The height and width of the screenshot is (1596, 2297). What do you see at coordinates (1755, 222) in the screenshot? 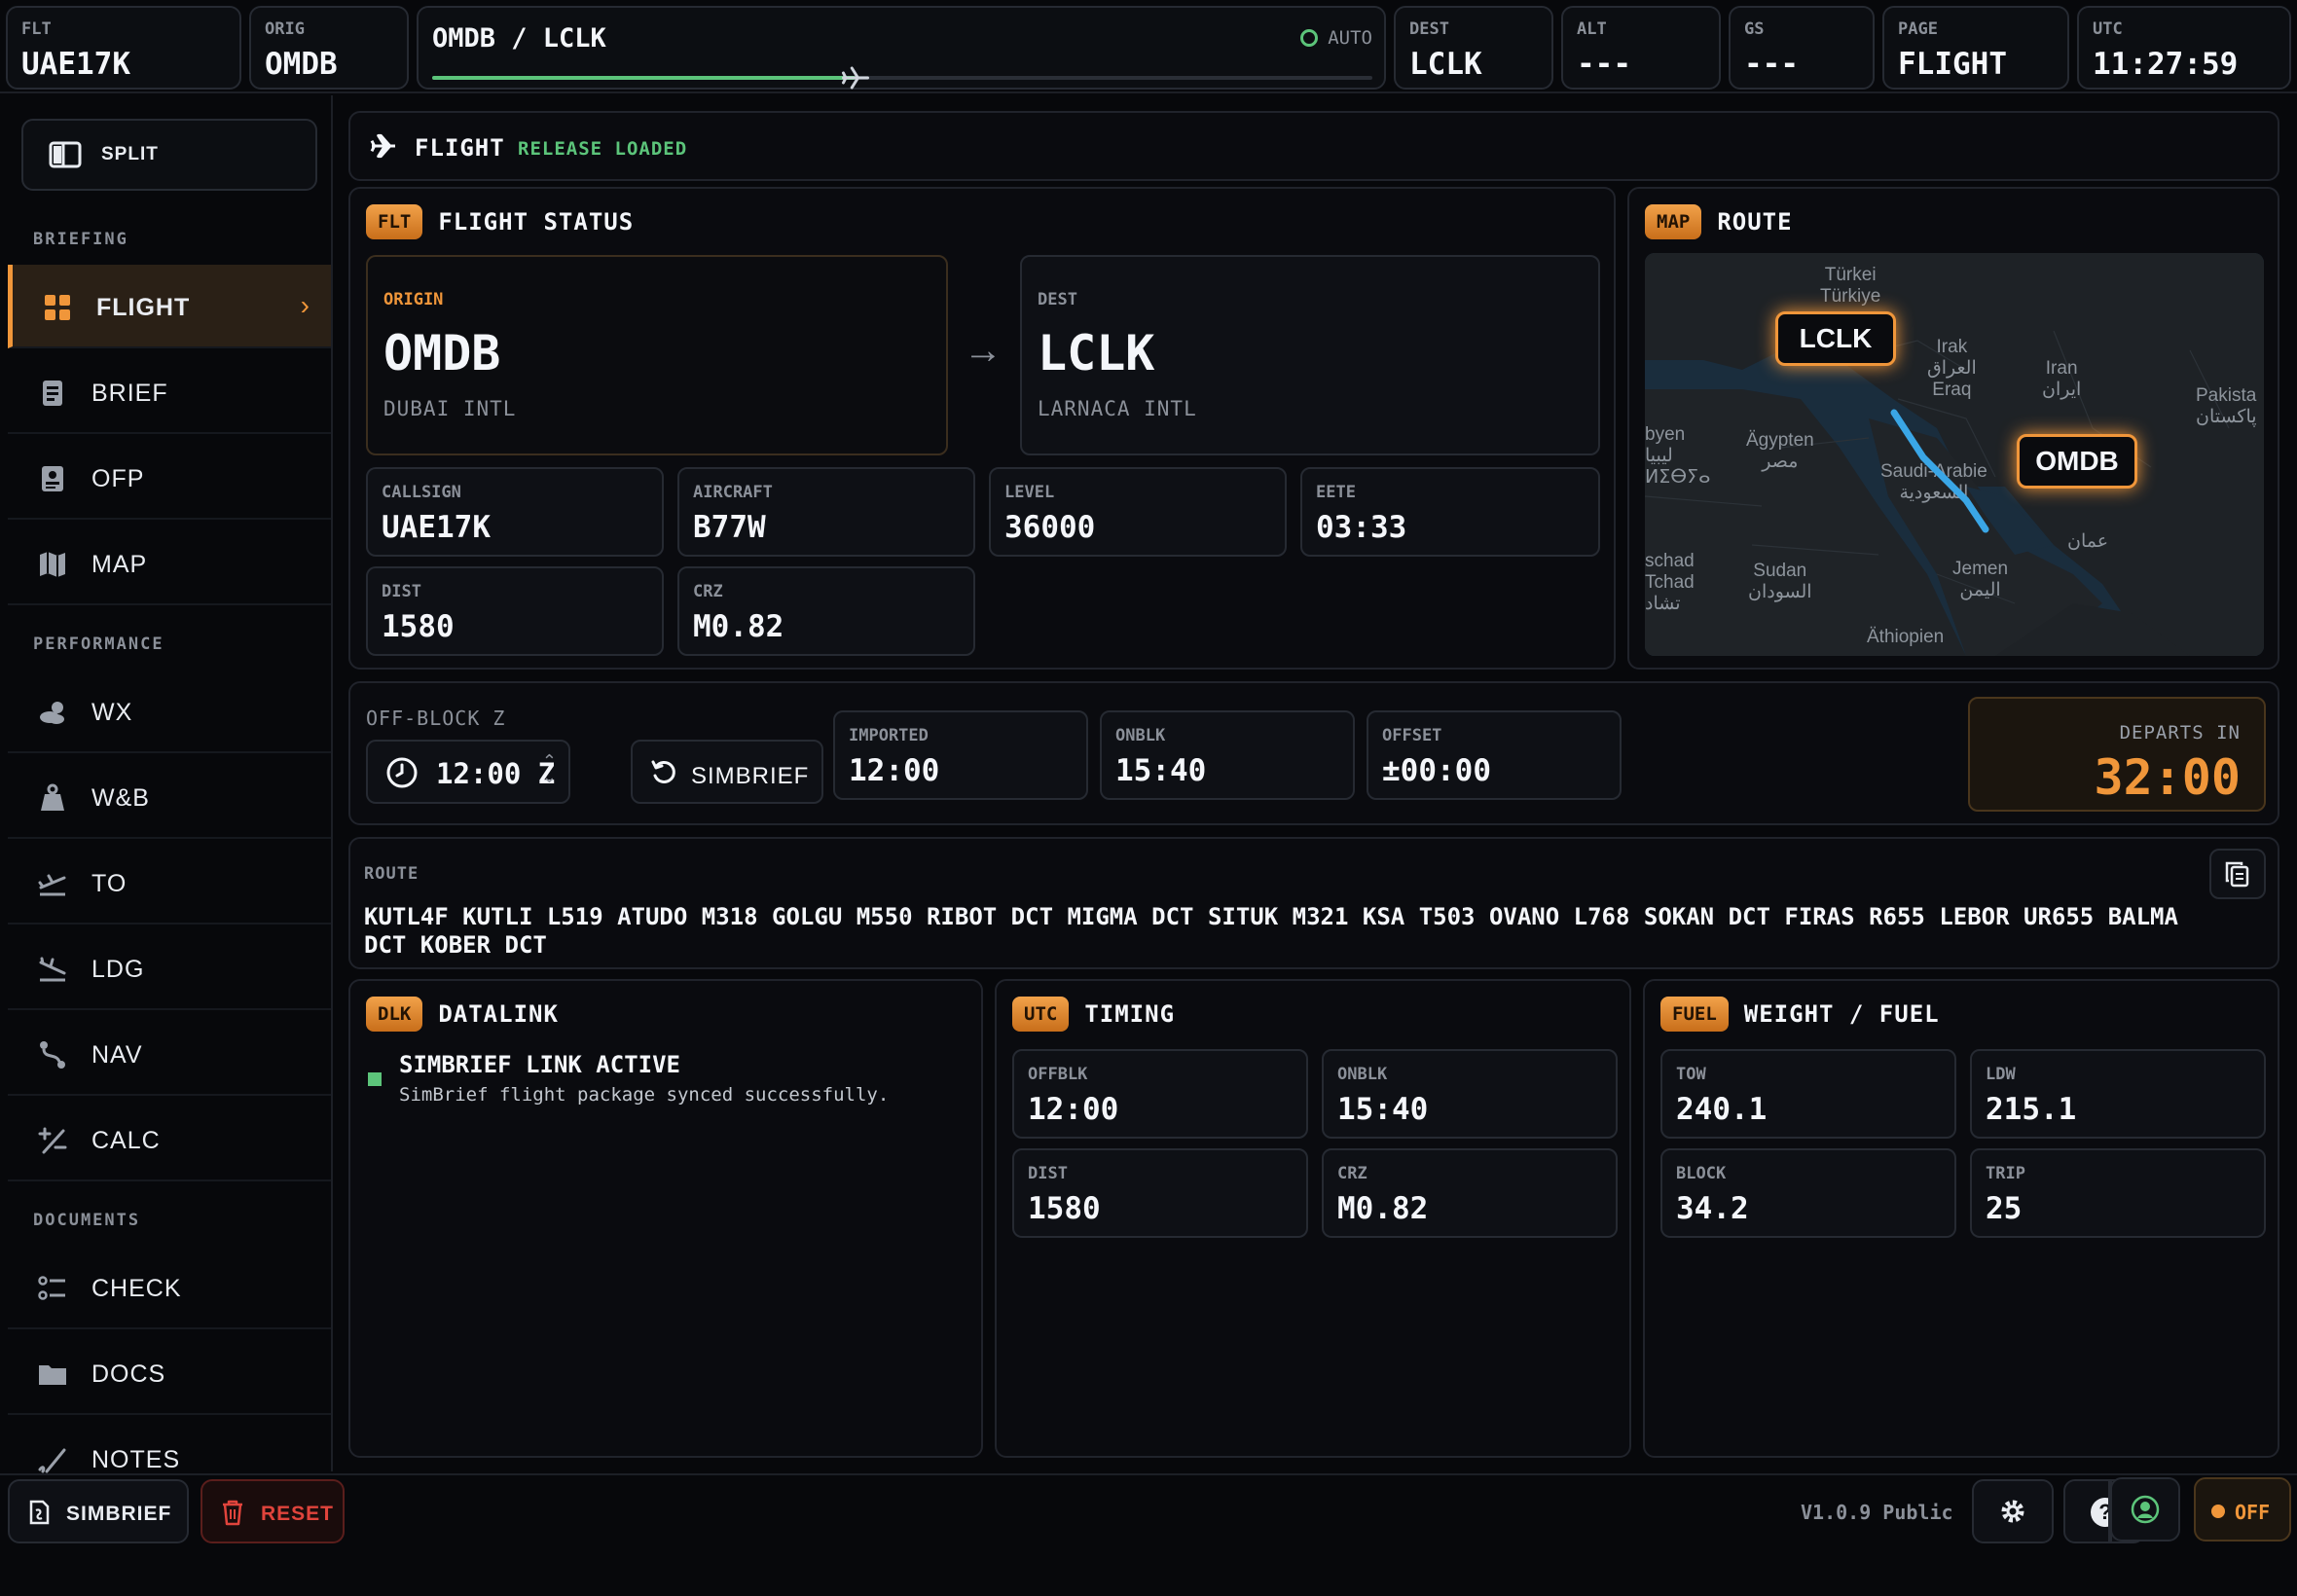
I see `route-map-title: ROUTE` at bounding box center [1755, 222].